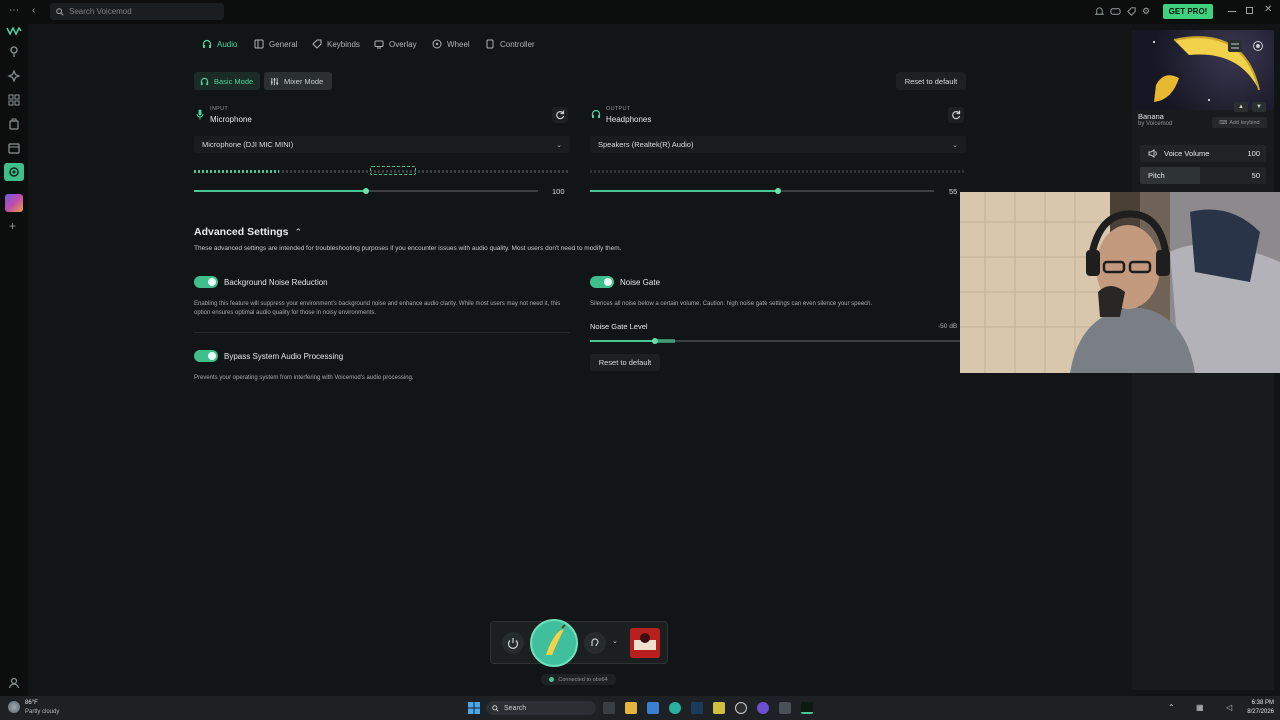 The height and width of the screenshot is (720, 1280). Describe the element at coordinates (298, 81) in the screenshot. I see `mixer-mode-button: Mixer Mode` at that location.